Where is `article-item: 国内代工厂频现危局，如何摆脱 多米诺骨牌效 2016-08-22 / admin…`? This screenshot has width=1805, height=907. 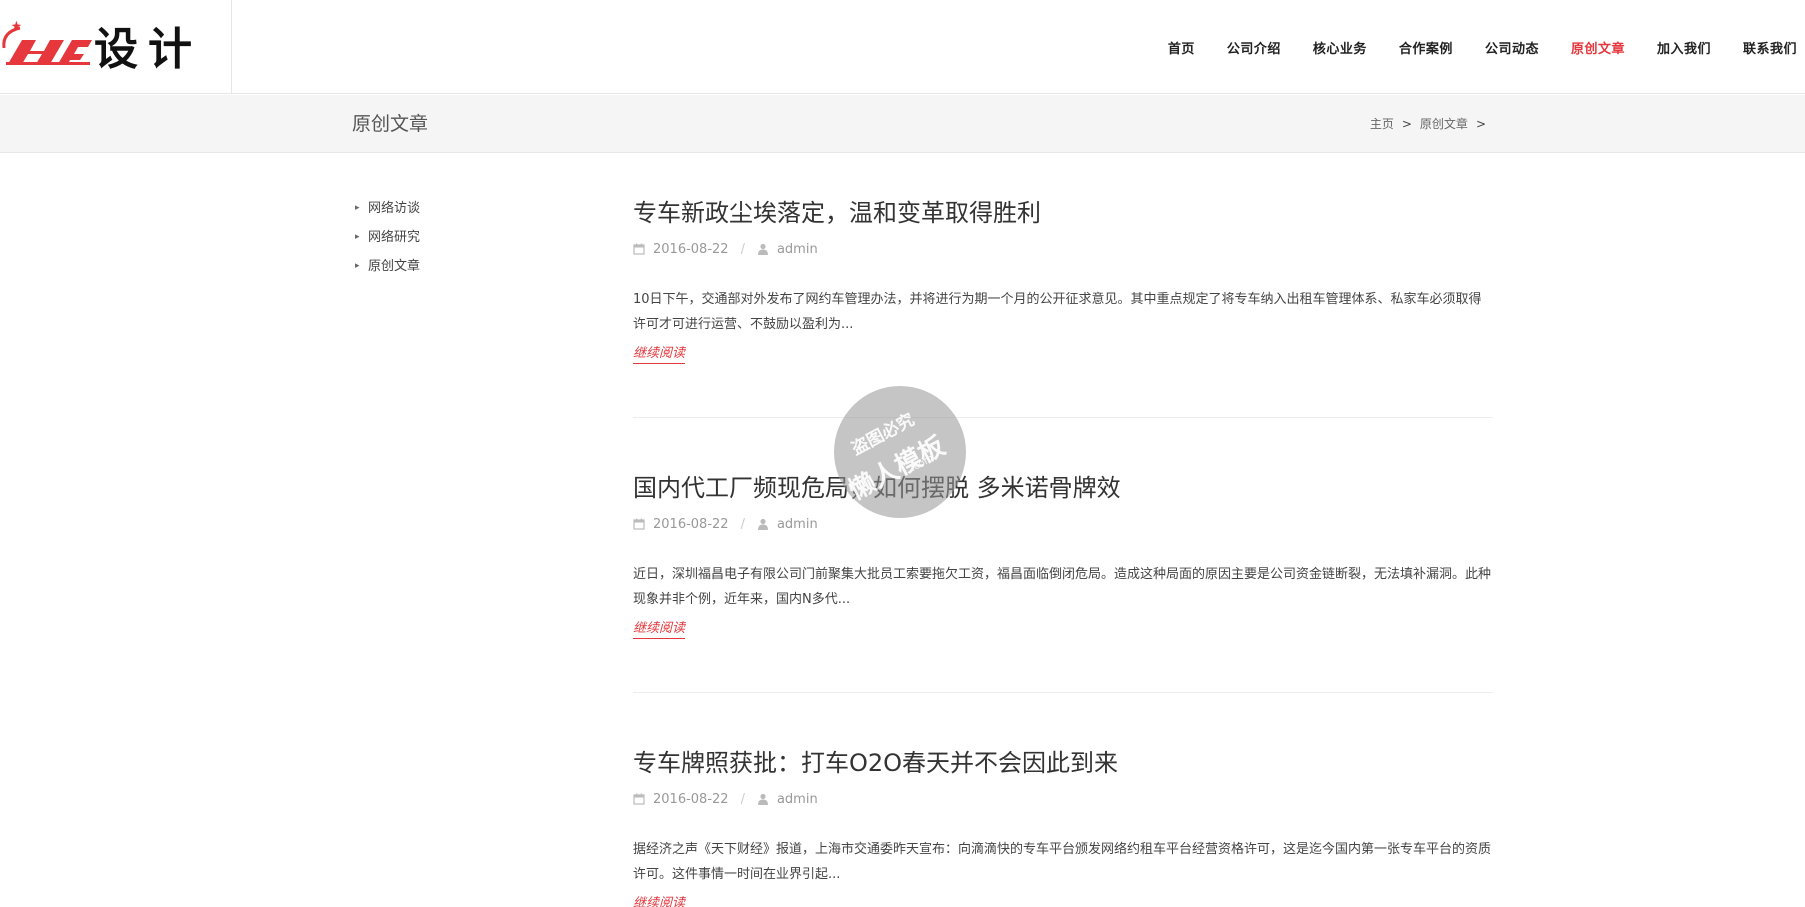 article-item: 国内代工厂频现危局，如何摆脱 多米诺骨牌效 2016-08-22 / admin… is located at coordinates (1063, 553).